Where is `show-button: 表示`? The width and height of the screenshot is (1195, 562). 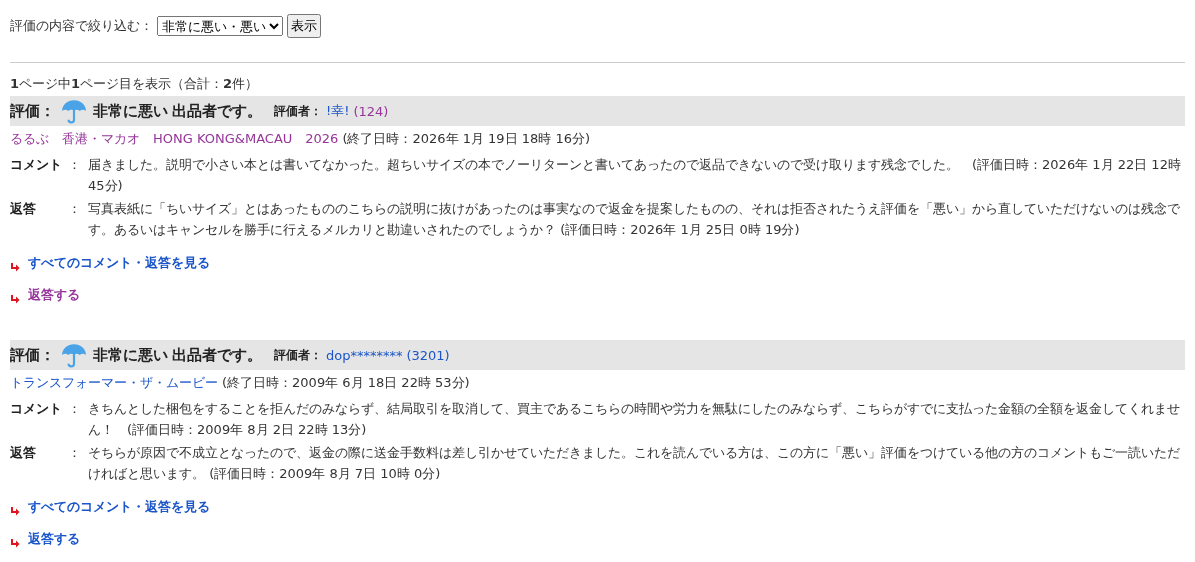 show-button: 表示 is located at coordinates (304, 26).